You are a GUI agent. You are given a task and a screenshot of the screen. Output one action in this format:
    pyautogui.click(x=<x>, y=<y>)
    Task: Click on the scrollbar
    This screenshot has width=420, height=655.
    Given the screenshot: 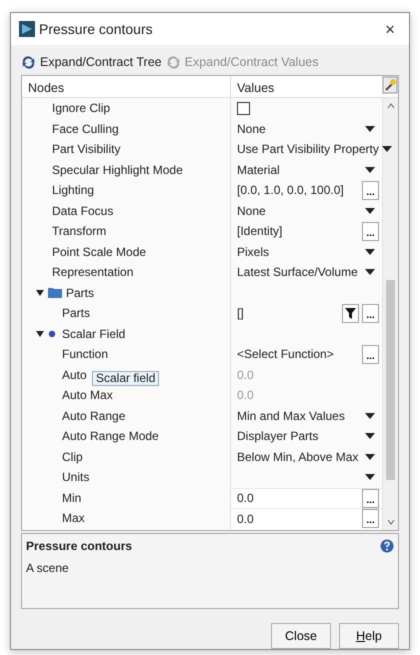 What is the action you would take?
    pyautogui.click(x=390, y=314)
    